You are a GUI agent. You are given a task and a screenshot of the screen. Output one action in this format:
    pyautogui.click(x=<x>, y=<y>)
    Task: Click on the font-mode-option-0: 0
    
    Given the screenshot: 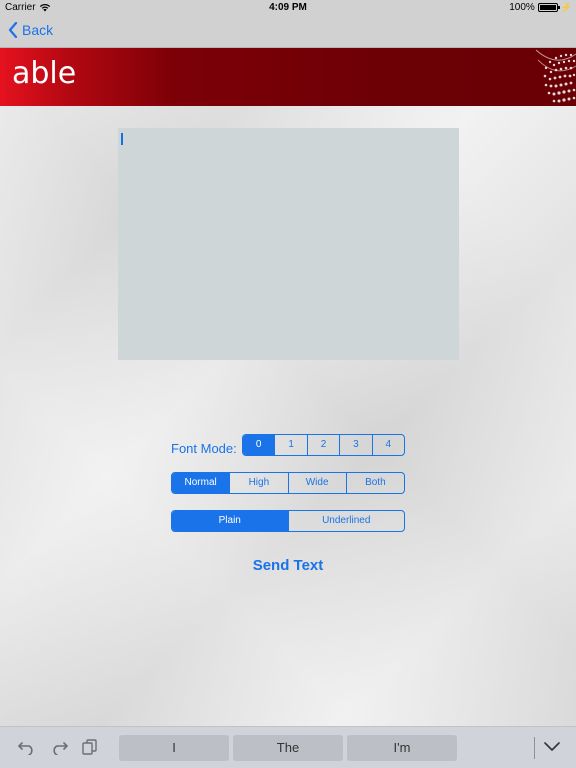 What is the action you would take?
    pyautogui.click(x=259, y=445)
    